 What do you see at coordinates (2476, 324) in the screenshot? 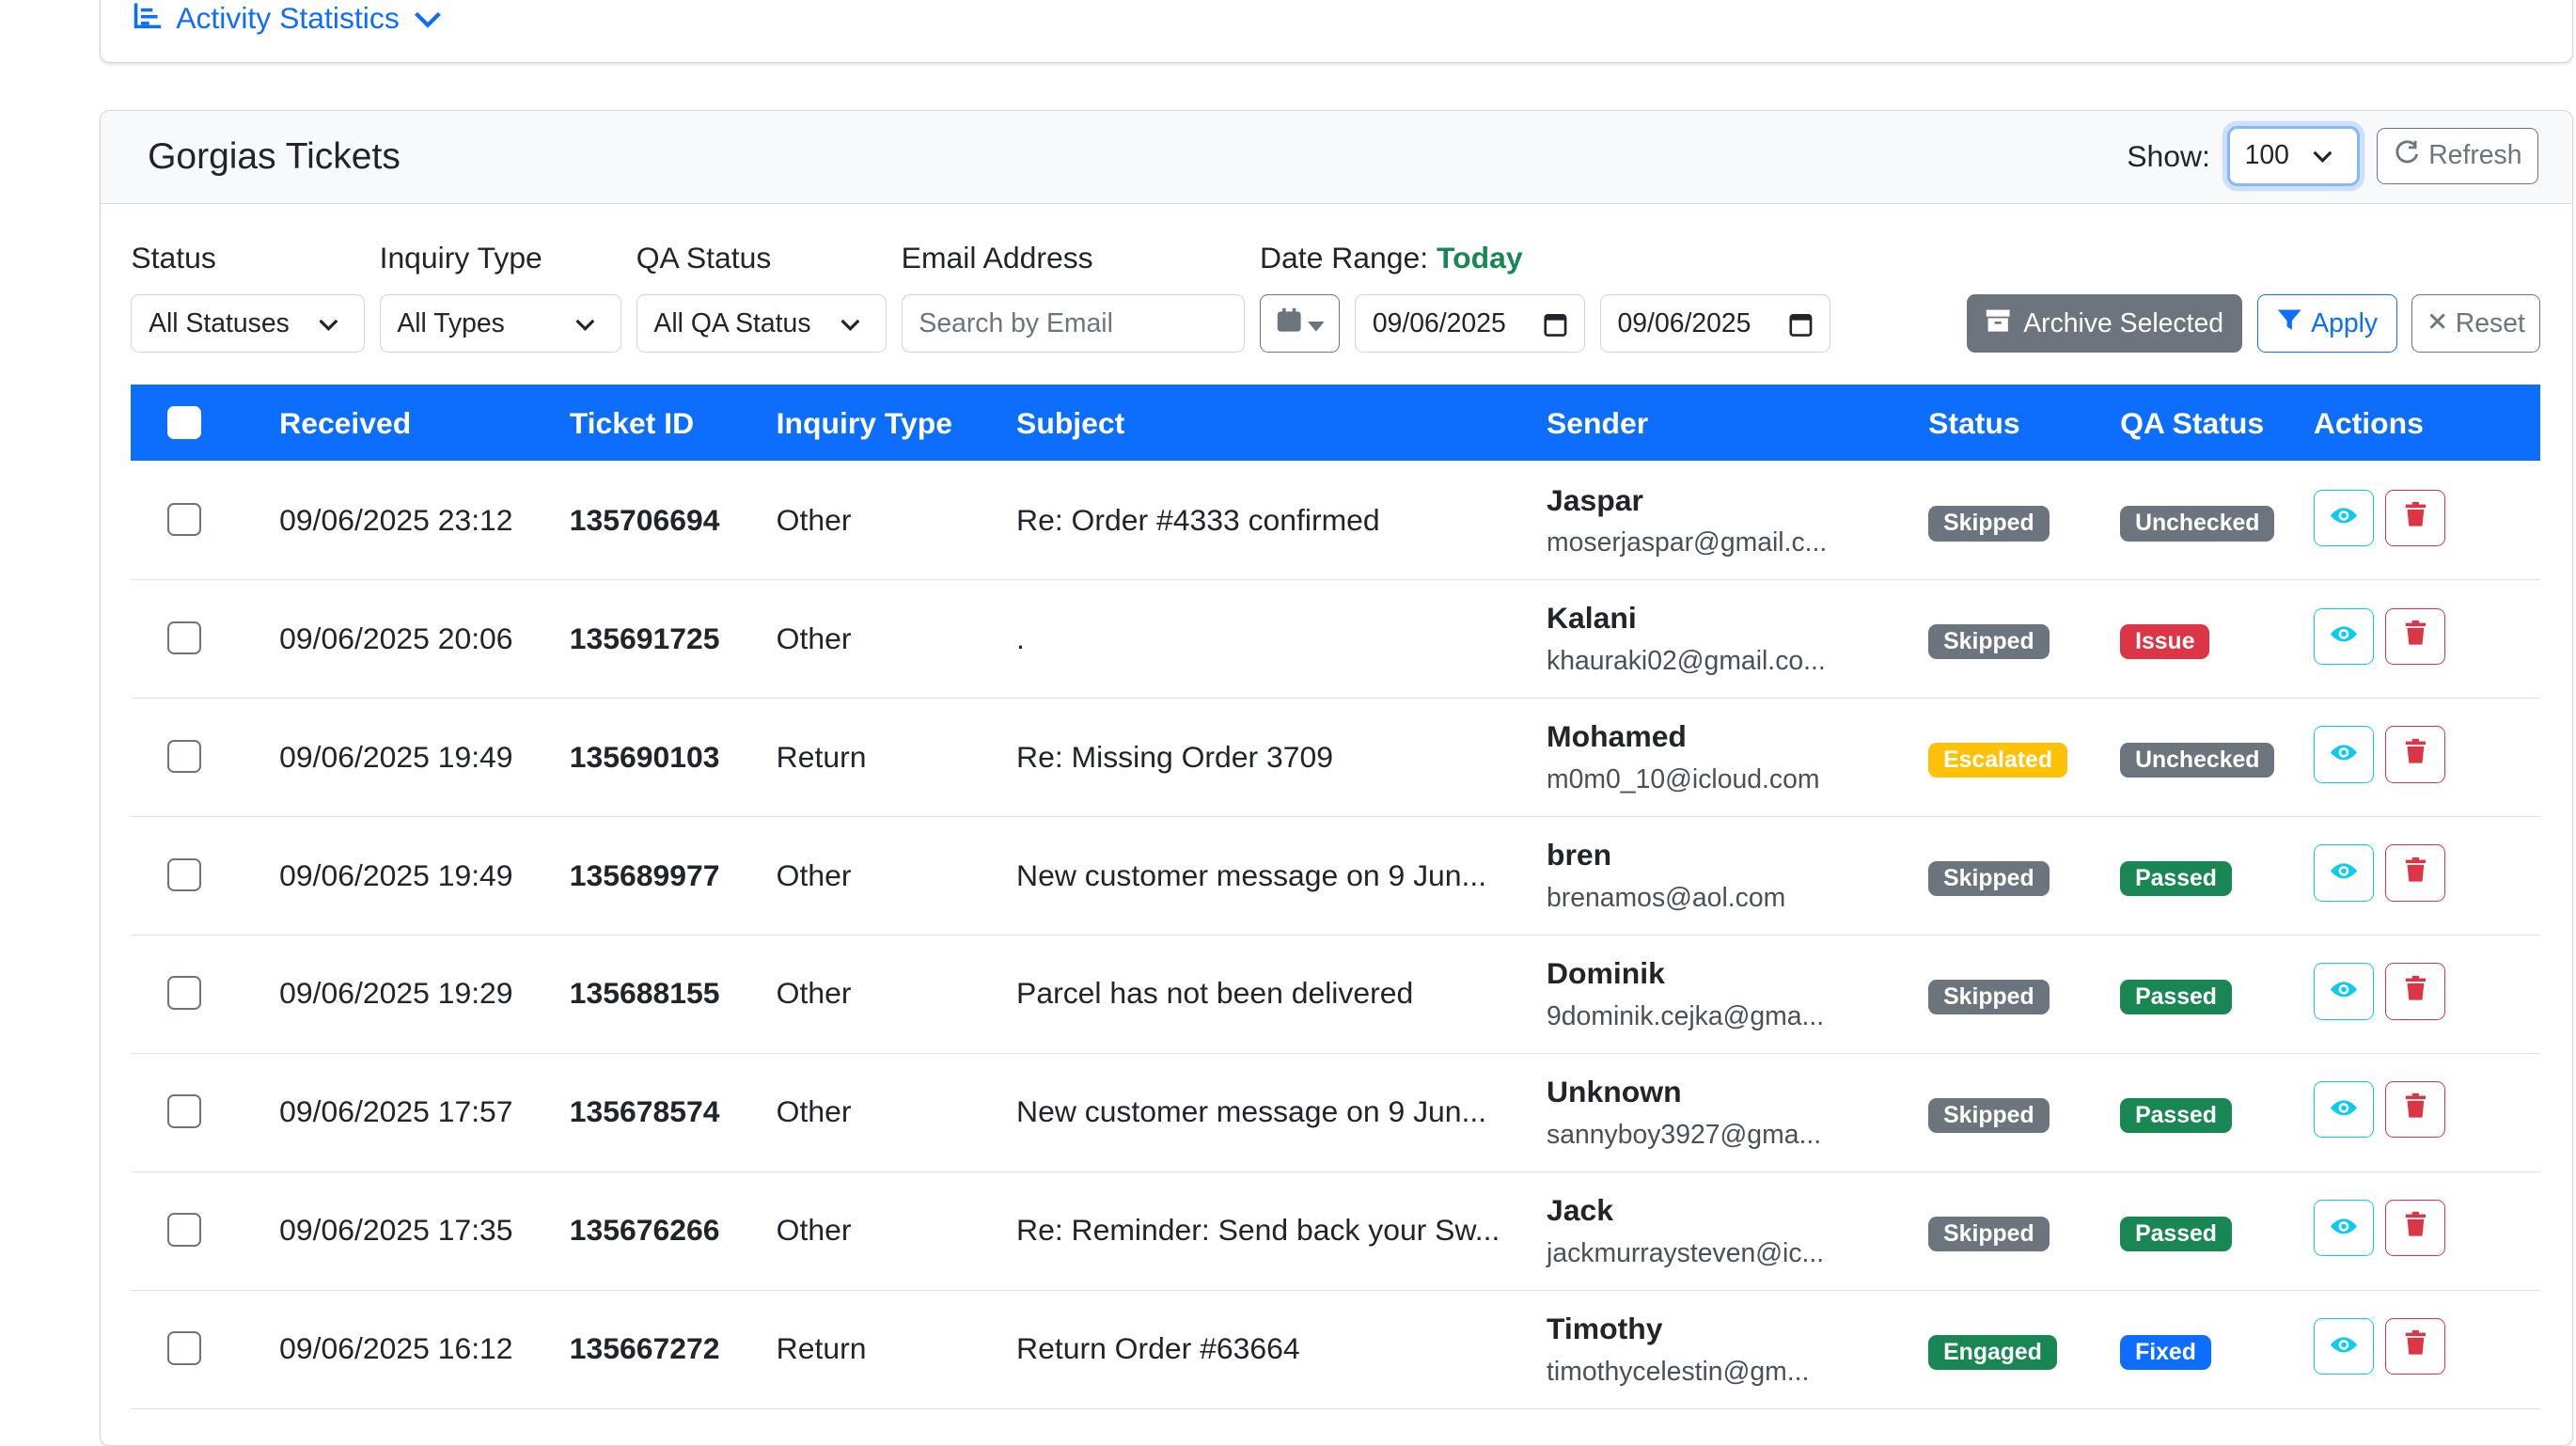
I see `reset-button: Reset` at bounding box center [2476, 324].